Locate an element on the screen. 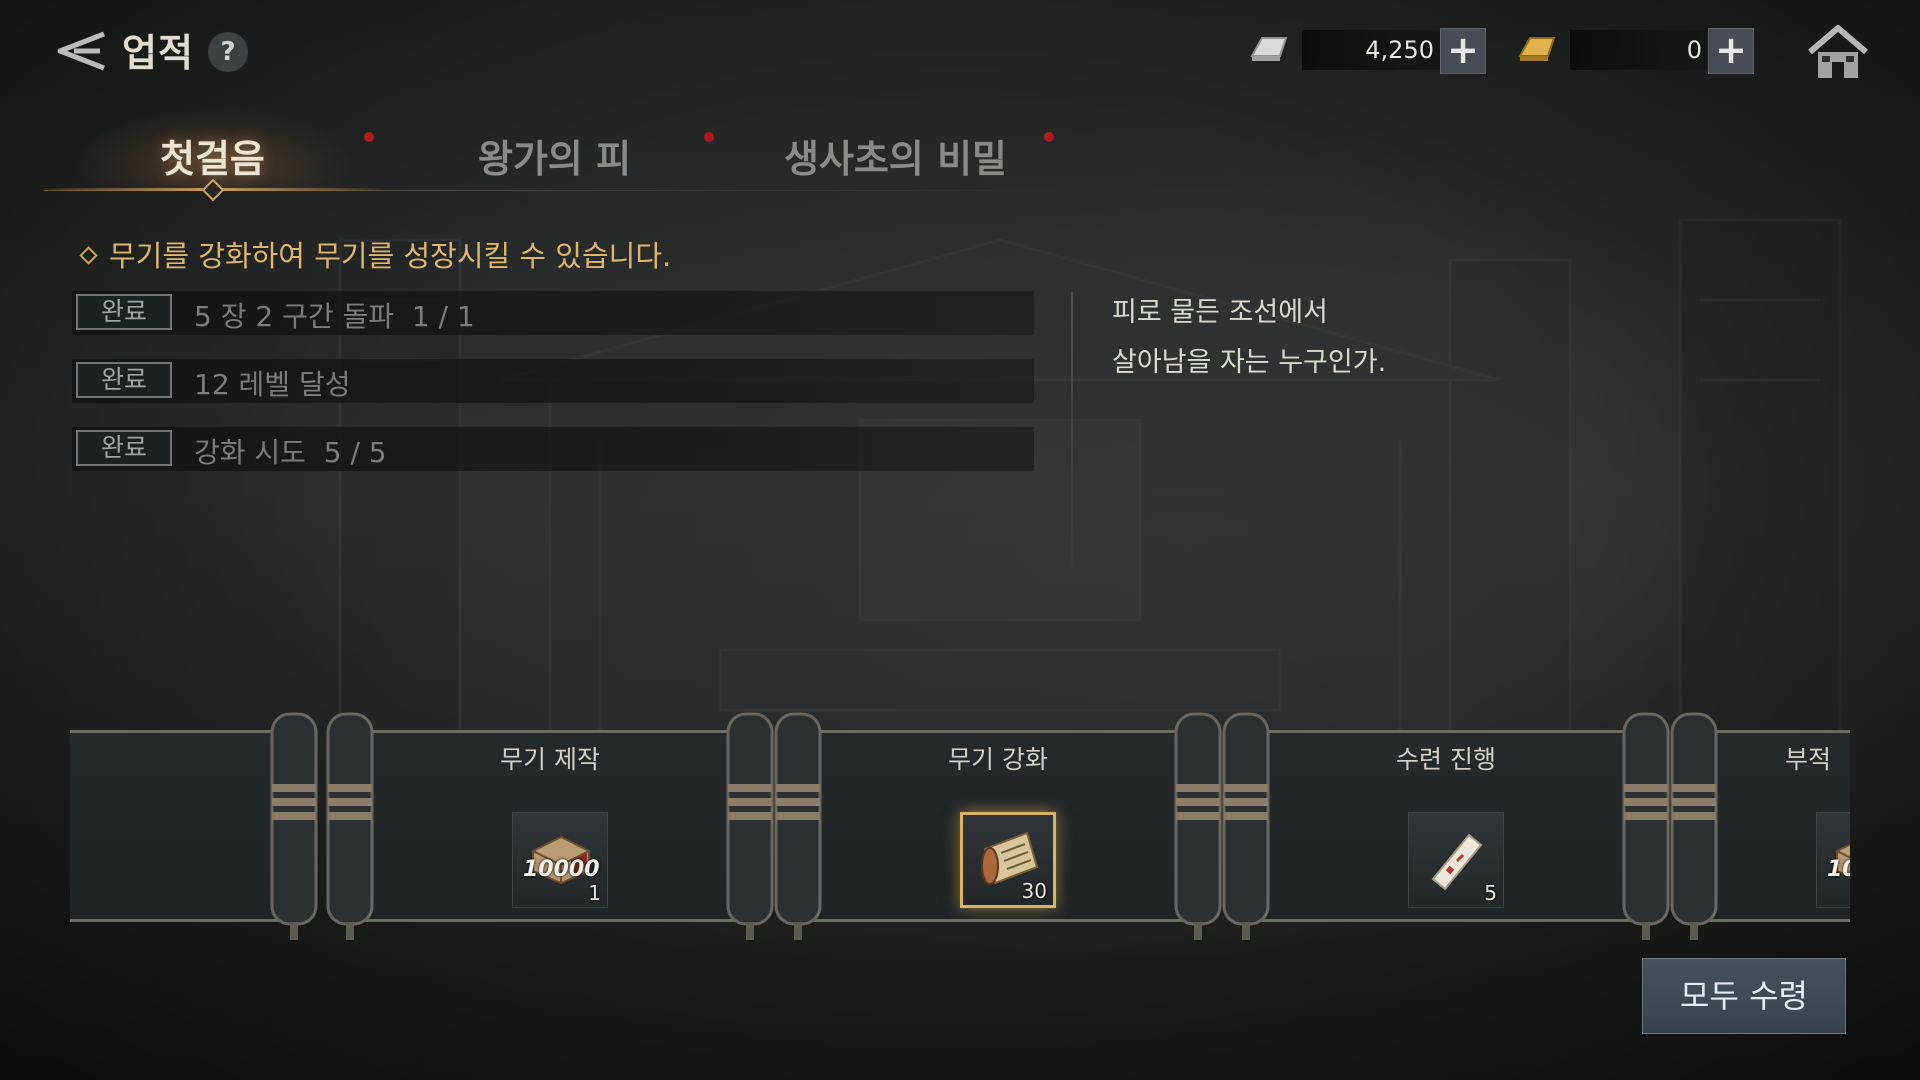 The image size is (1920, 1080). story-line: 피로 물든 조선에서 is located at coordinates (1220, 312).